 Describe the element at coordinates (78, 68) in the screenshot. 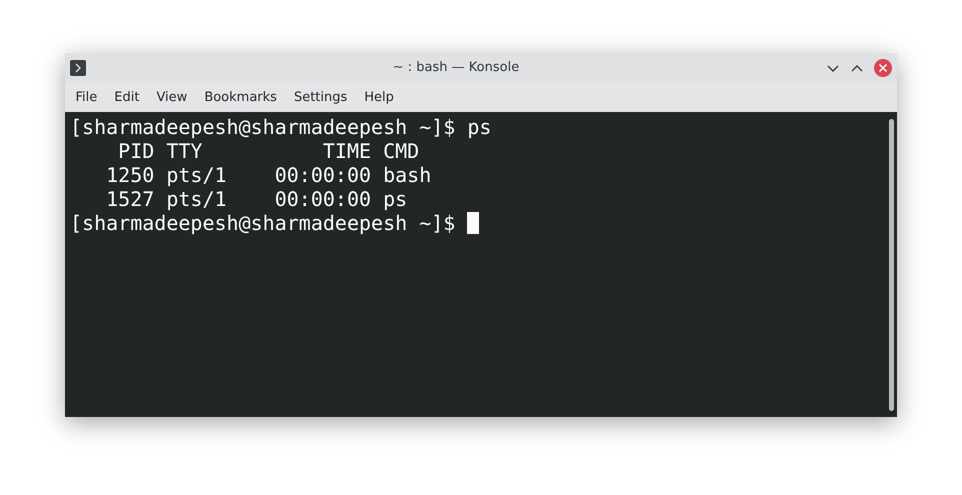

I see `terminal-icon` at that location.